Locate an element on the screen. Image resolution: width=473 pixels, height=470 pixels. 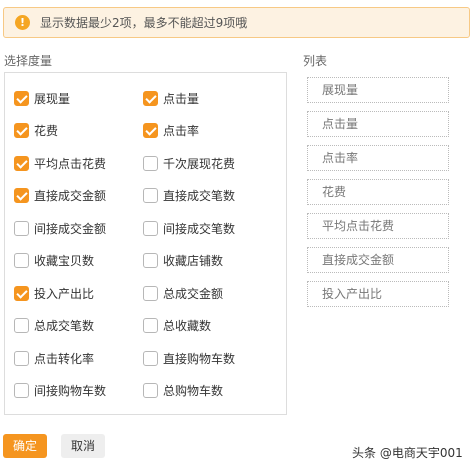
metric-checkbox-item: 直接购物车数 is located at coordinates (189, 358).